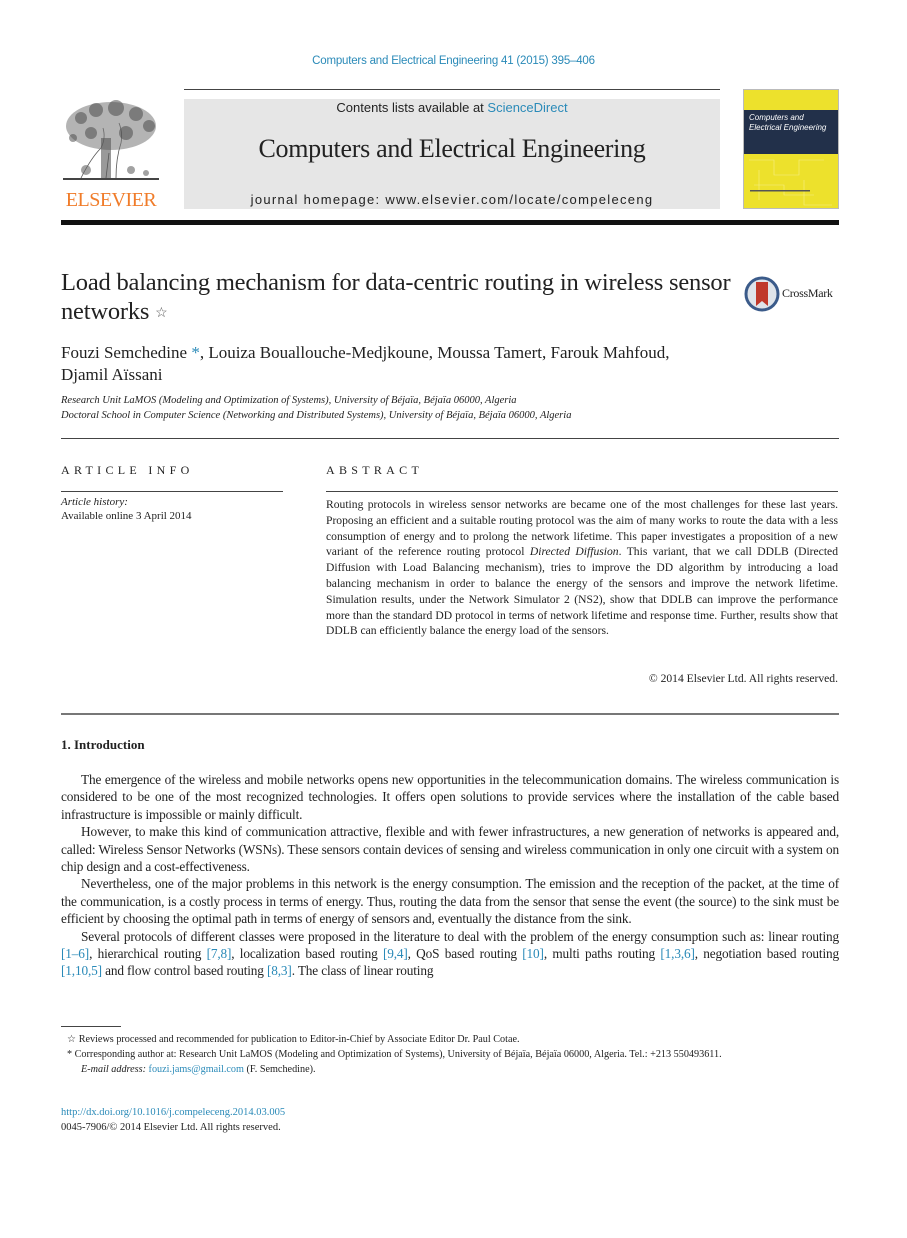 The height and width of the screenshot is (1238, 907). I want to click on abstract-divider, so click(450, 714).